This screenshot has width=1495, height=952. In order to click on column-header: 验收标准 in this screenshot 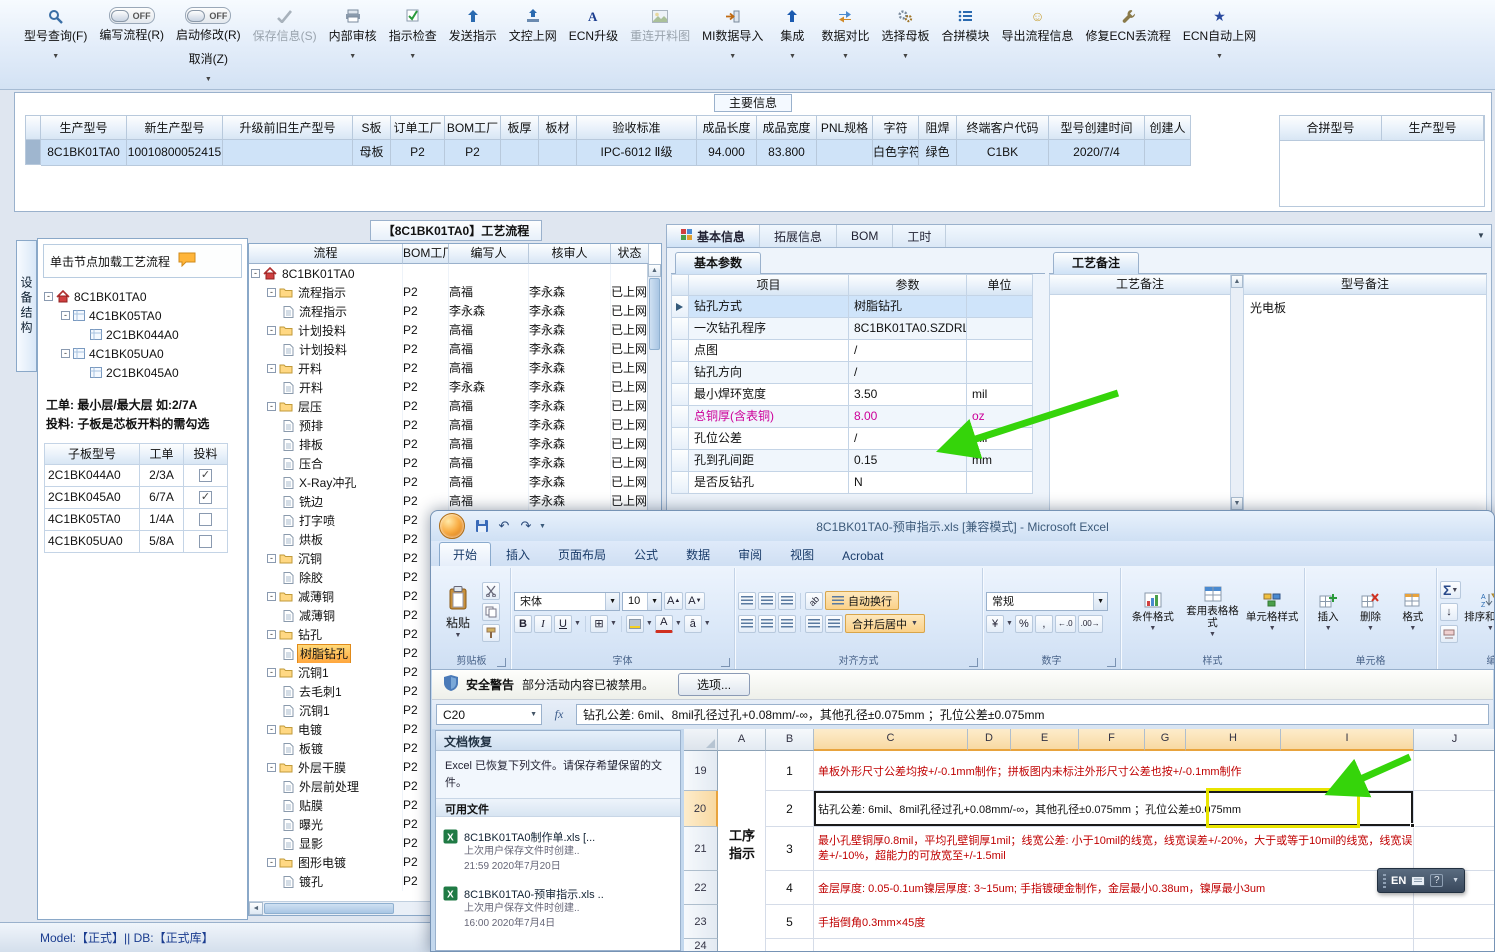, I will do `click(637, 127)`.